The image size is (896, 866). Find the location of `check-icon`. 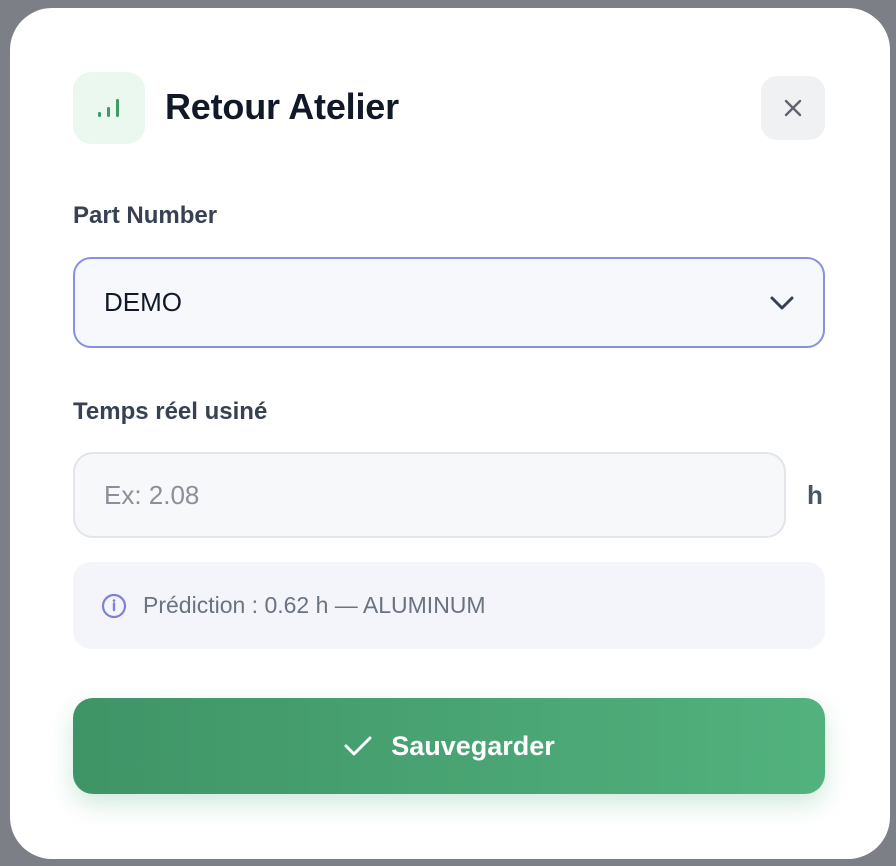

check-icon is located at coordinates (358, 746).